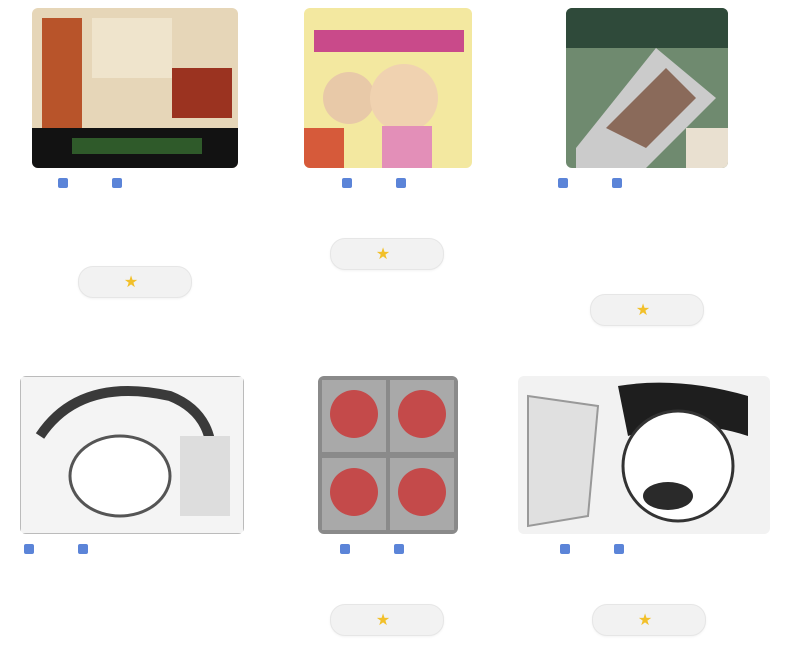  I want to click on favorite-button-2: ★, so click(387, 254).